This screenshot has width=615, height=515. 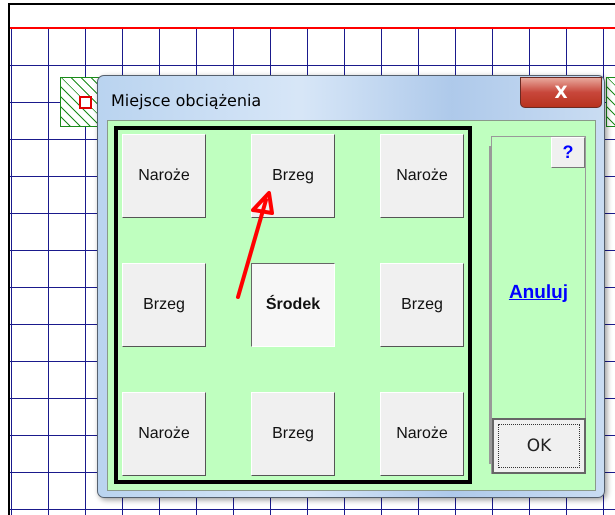 What do you see at coordinates (186, 100) in the screenshot?
I see `window-title: Miejsce obciążenia` at bounding box center [186, 100].